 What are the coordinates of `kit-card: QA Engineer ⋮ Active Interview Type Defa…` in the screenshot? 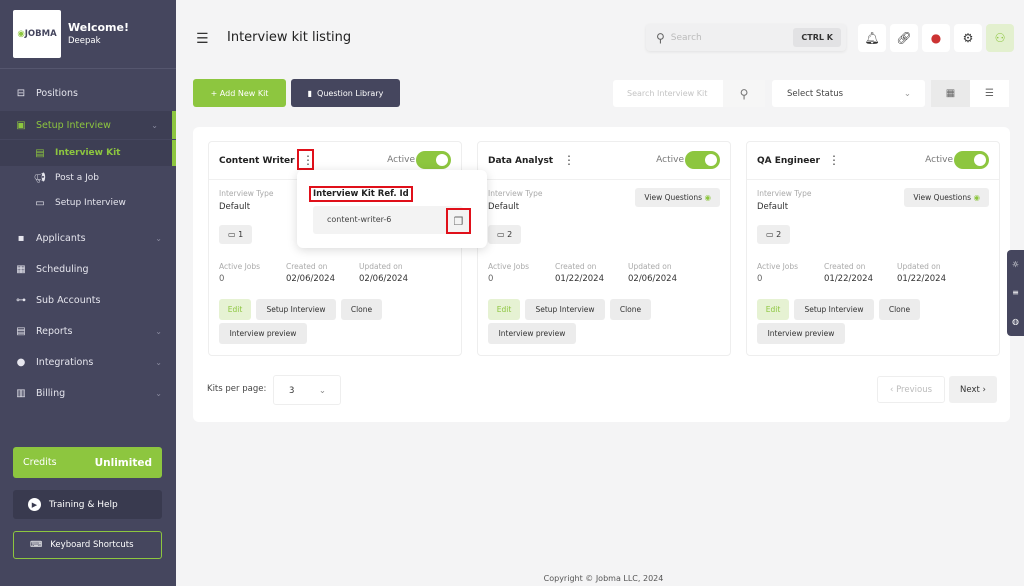 It's located at (873, 248).